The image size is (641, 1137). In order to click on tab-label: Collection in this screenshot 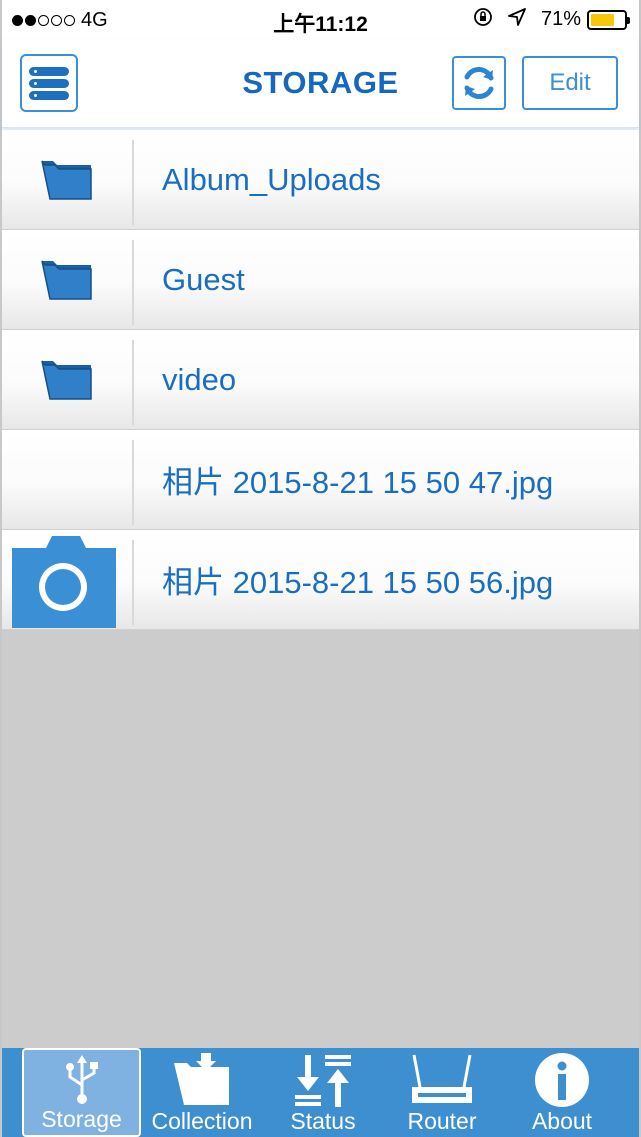, I will do `click(202, 1121)`.